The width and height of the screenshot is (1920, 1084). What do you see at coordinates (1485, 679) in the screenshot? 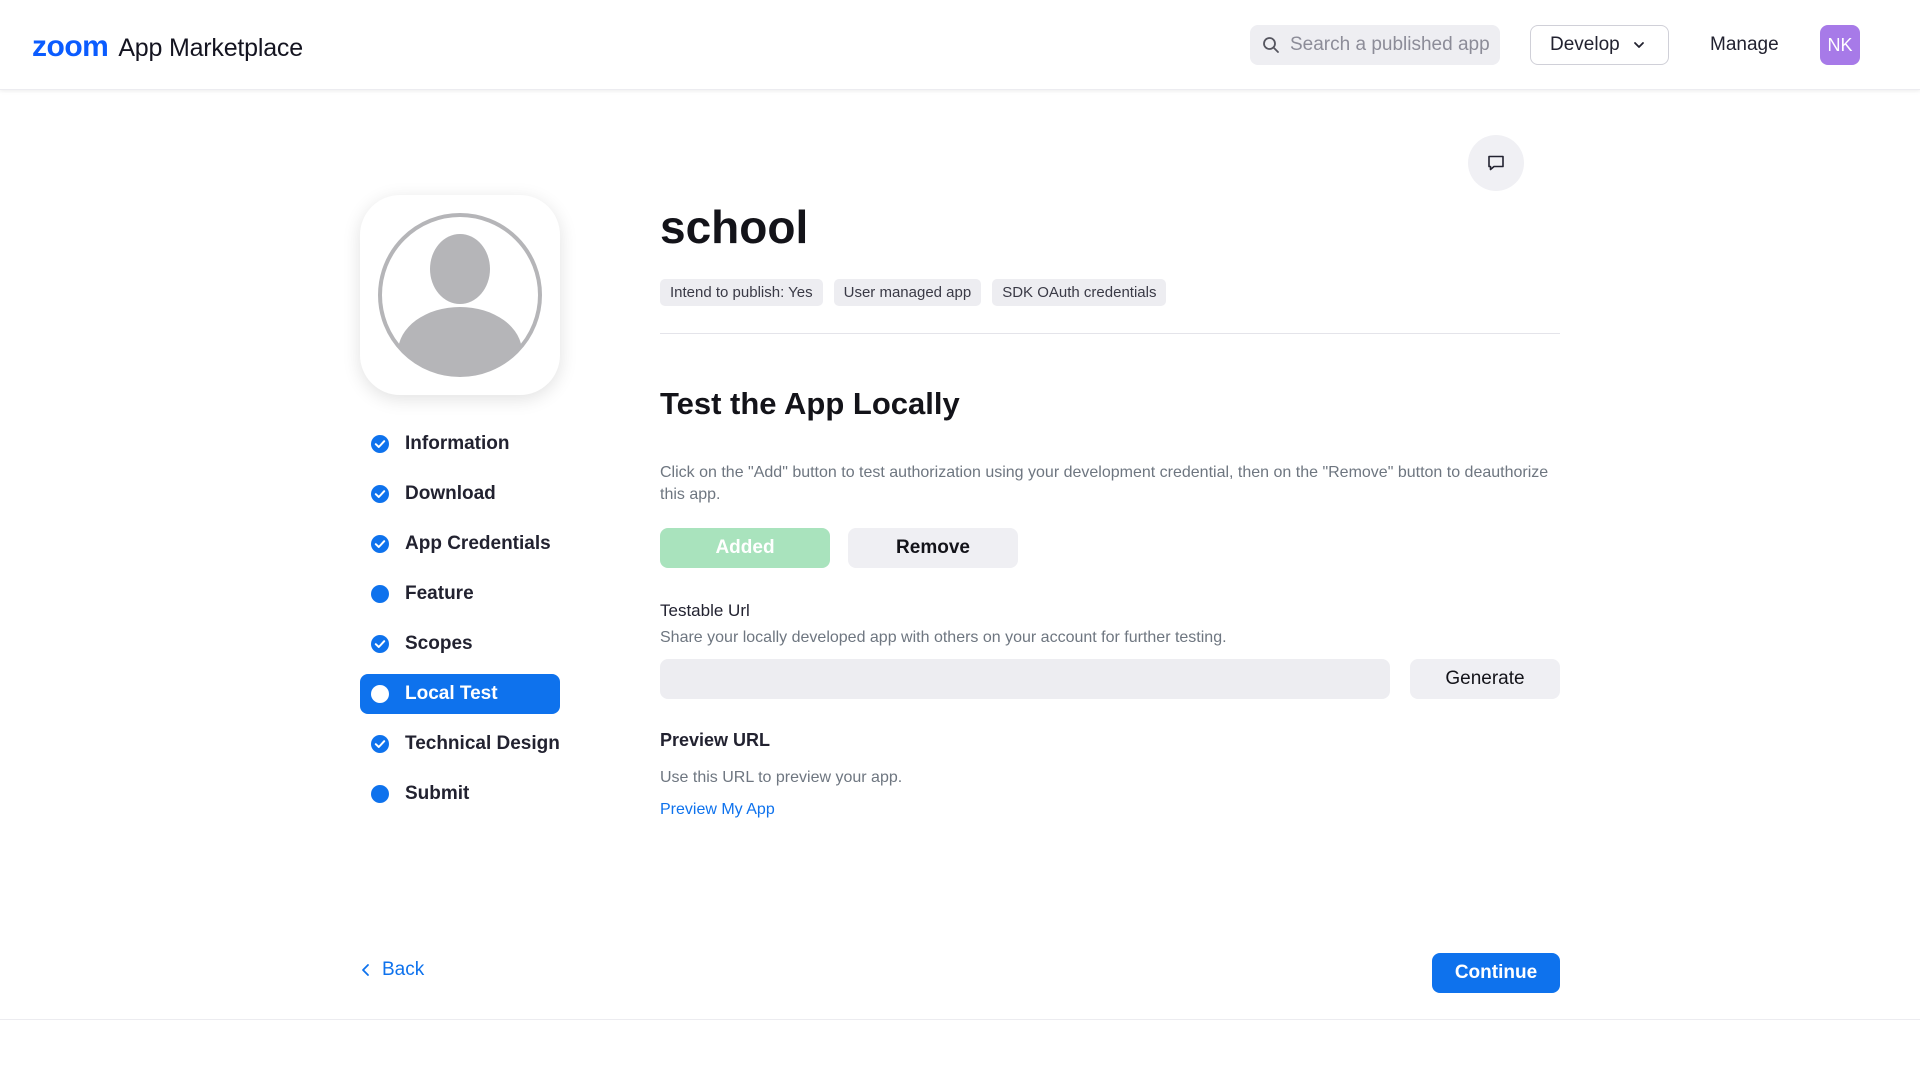
I see `generate-button: Generate` at bounding box center [1485, 679].